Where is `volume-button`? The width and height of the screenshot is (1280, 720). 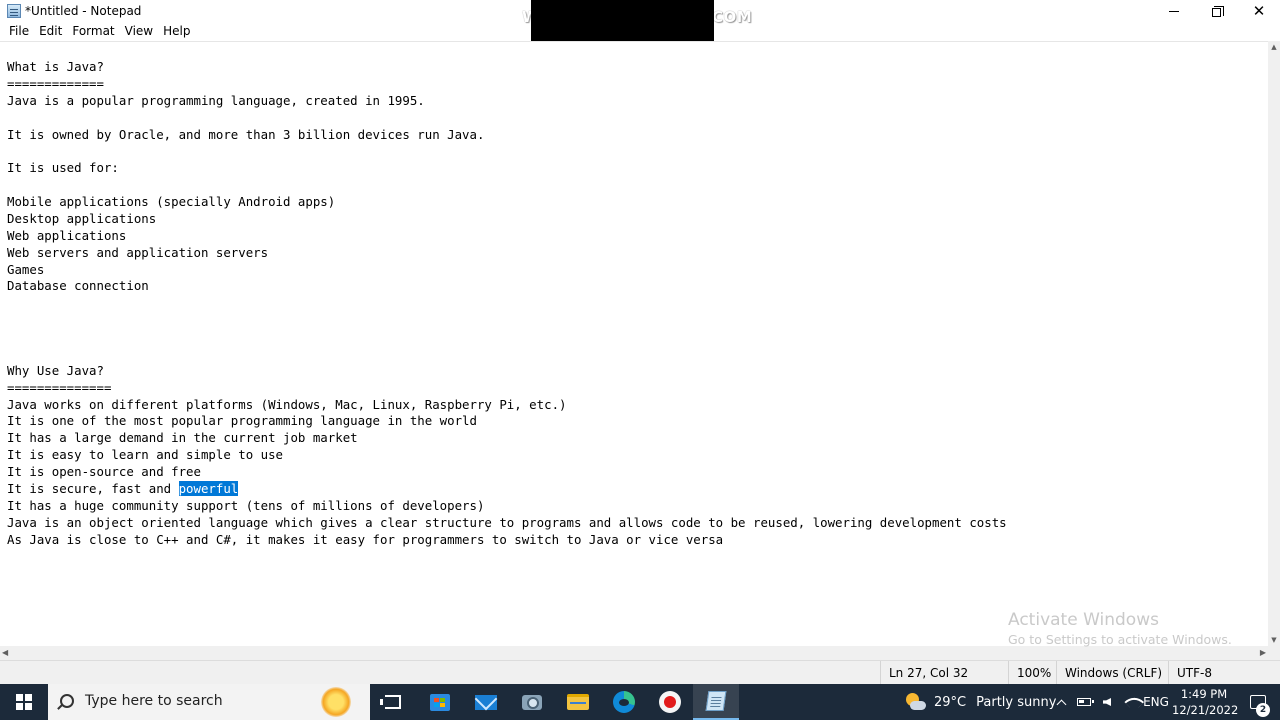
volume-button is located at coordinates (1107, 702).